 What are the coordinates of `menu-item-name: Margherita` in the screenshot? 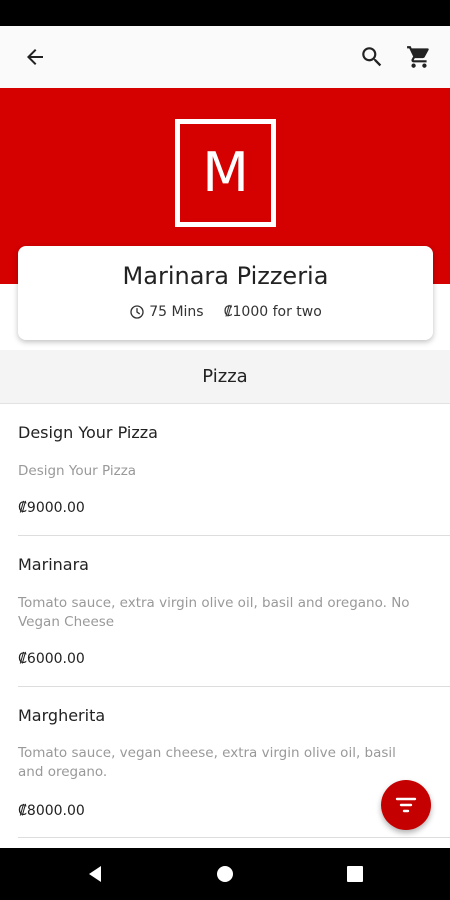 It's located at (62, 715).